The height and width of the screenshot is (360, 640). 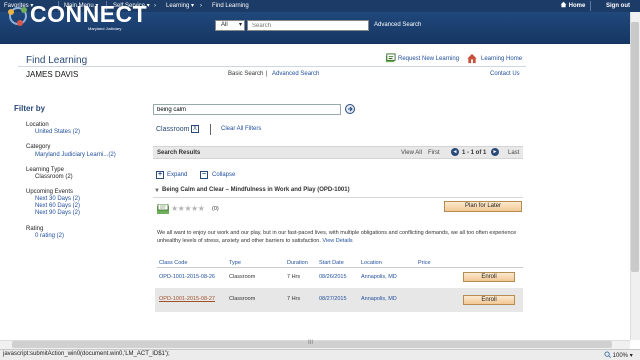 What do you see at coordinates (57, 60) in the screenshot?
I see `page-title: Find Learning` at bounding box center [57, 60].